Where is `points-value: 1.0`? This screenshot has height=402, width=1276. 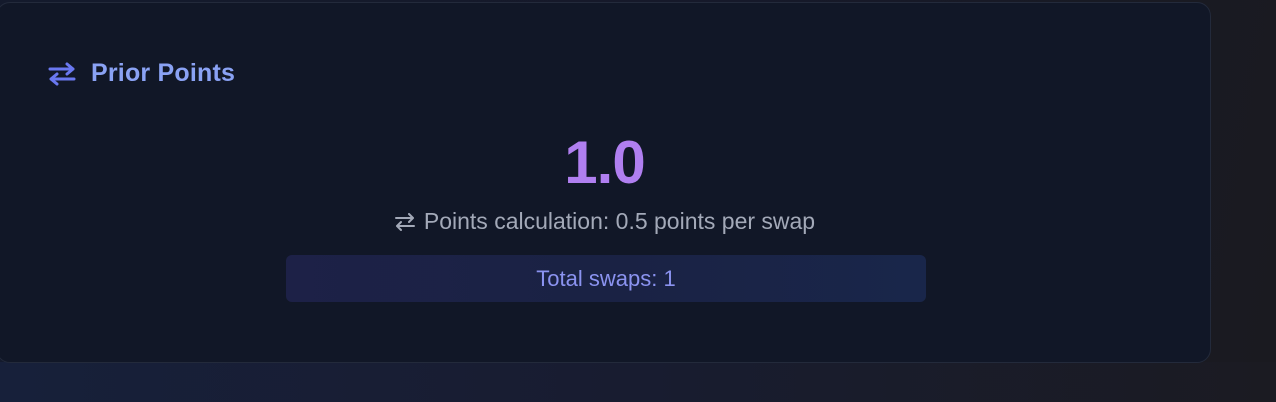 points-value: 1.0 is located at coordinates (604, 162).